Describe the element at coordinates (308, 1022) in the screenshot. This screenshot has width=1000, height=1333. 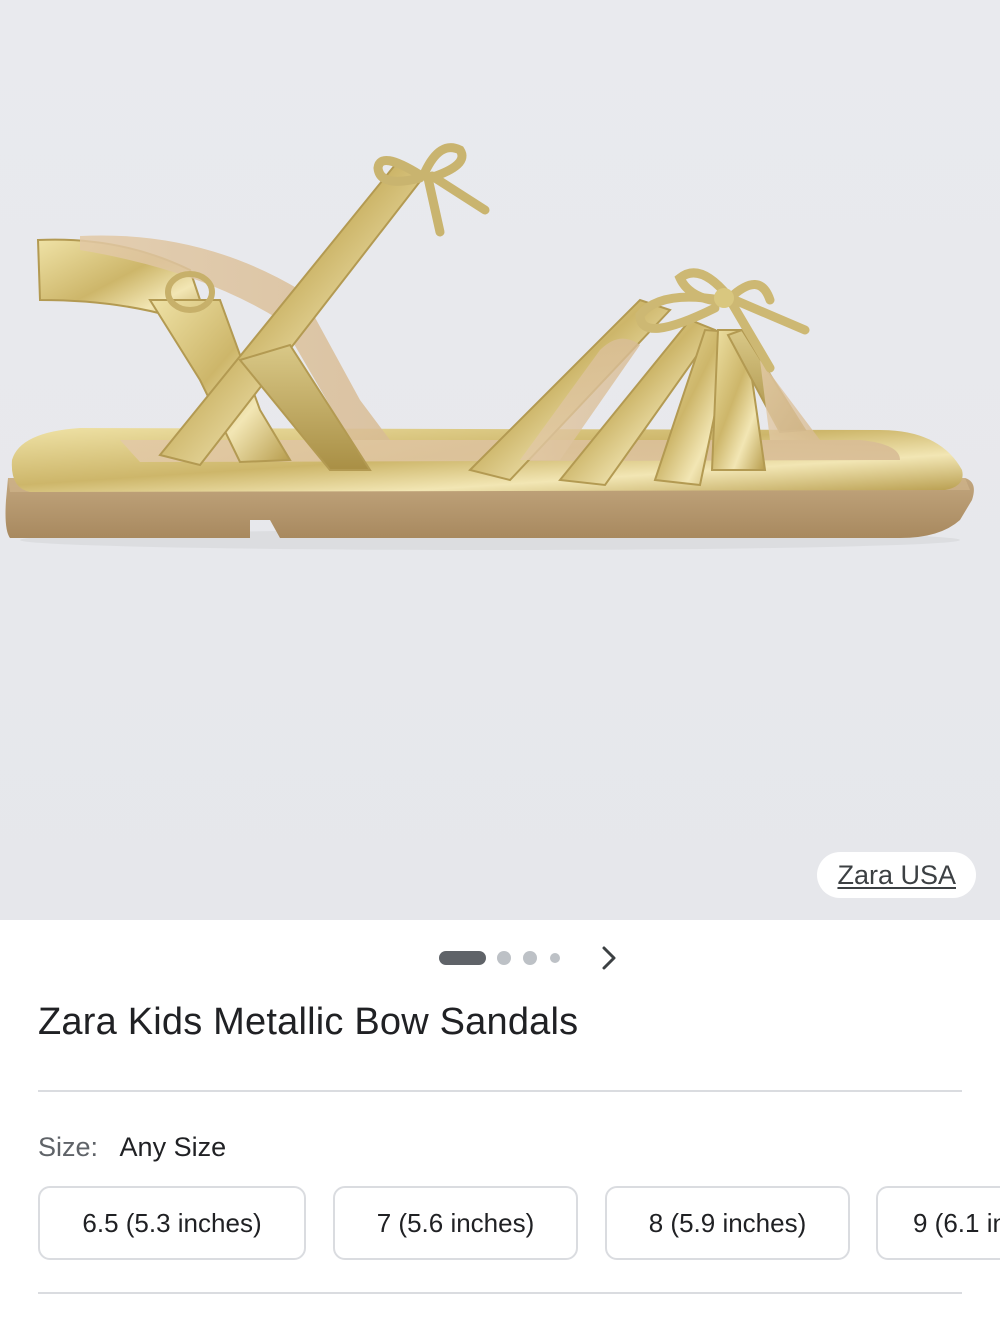
I see `product-title: Zara Kids Metallic Bow Sandals` at that location.